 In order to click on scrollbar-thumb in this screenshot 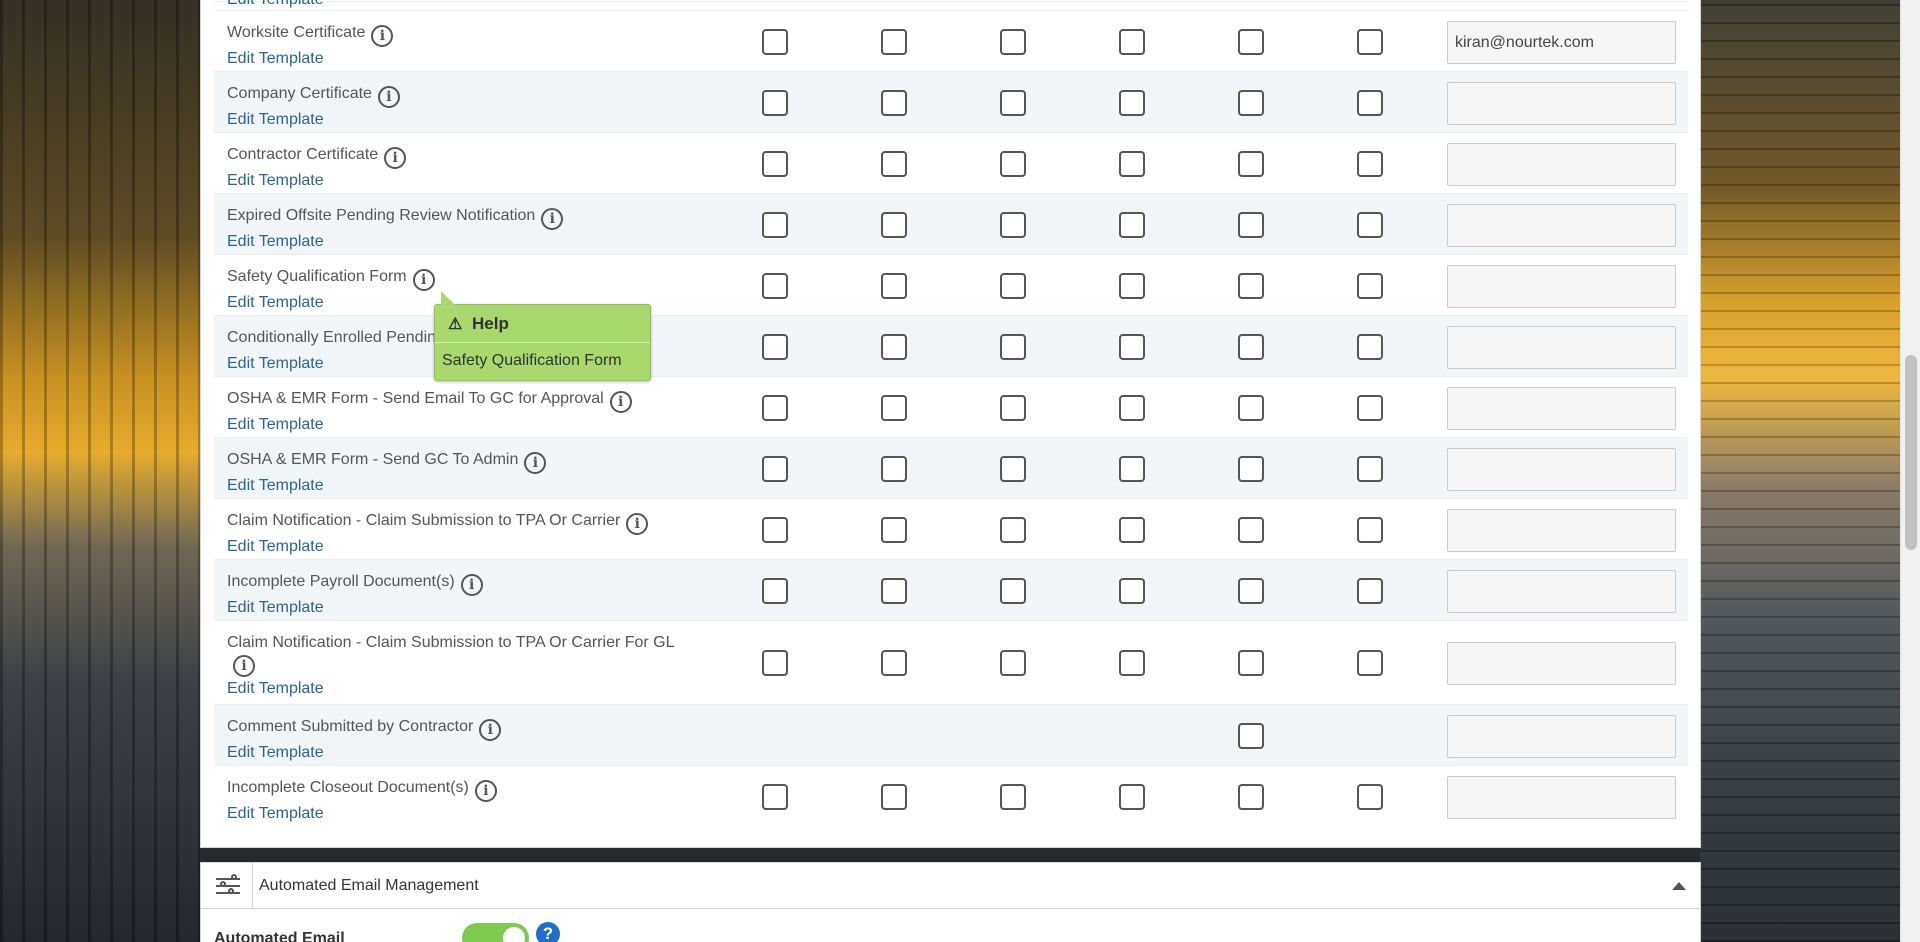, I will do `click(1911, 452)`.